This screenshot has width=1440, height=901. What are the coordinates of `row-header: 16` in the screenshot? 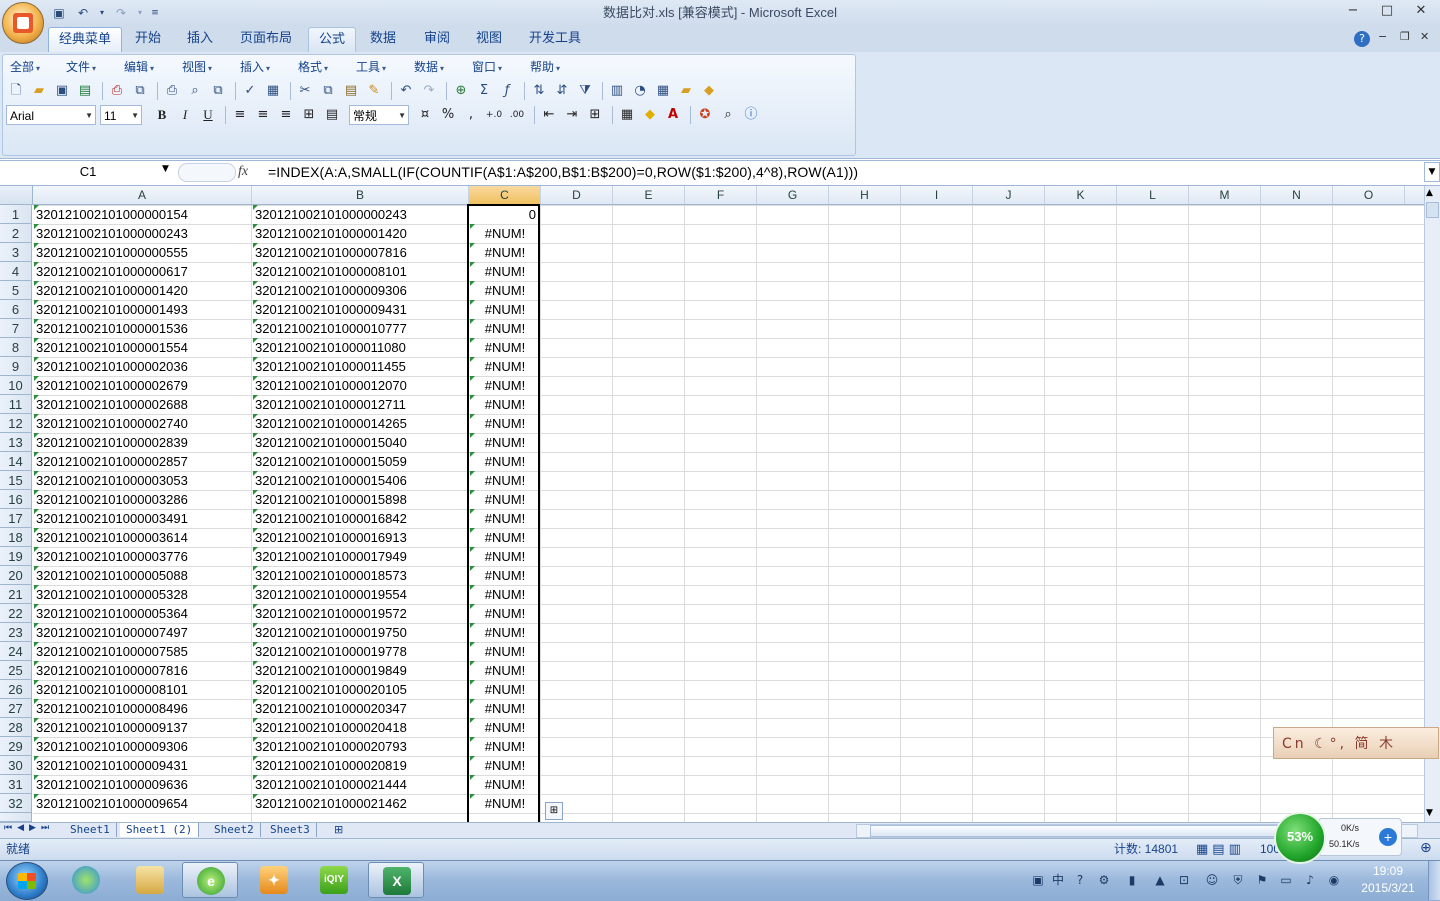 It's located at (16, 499).